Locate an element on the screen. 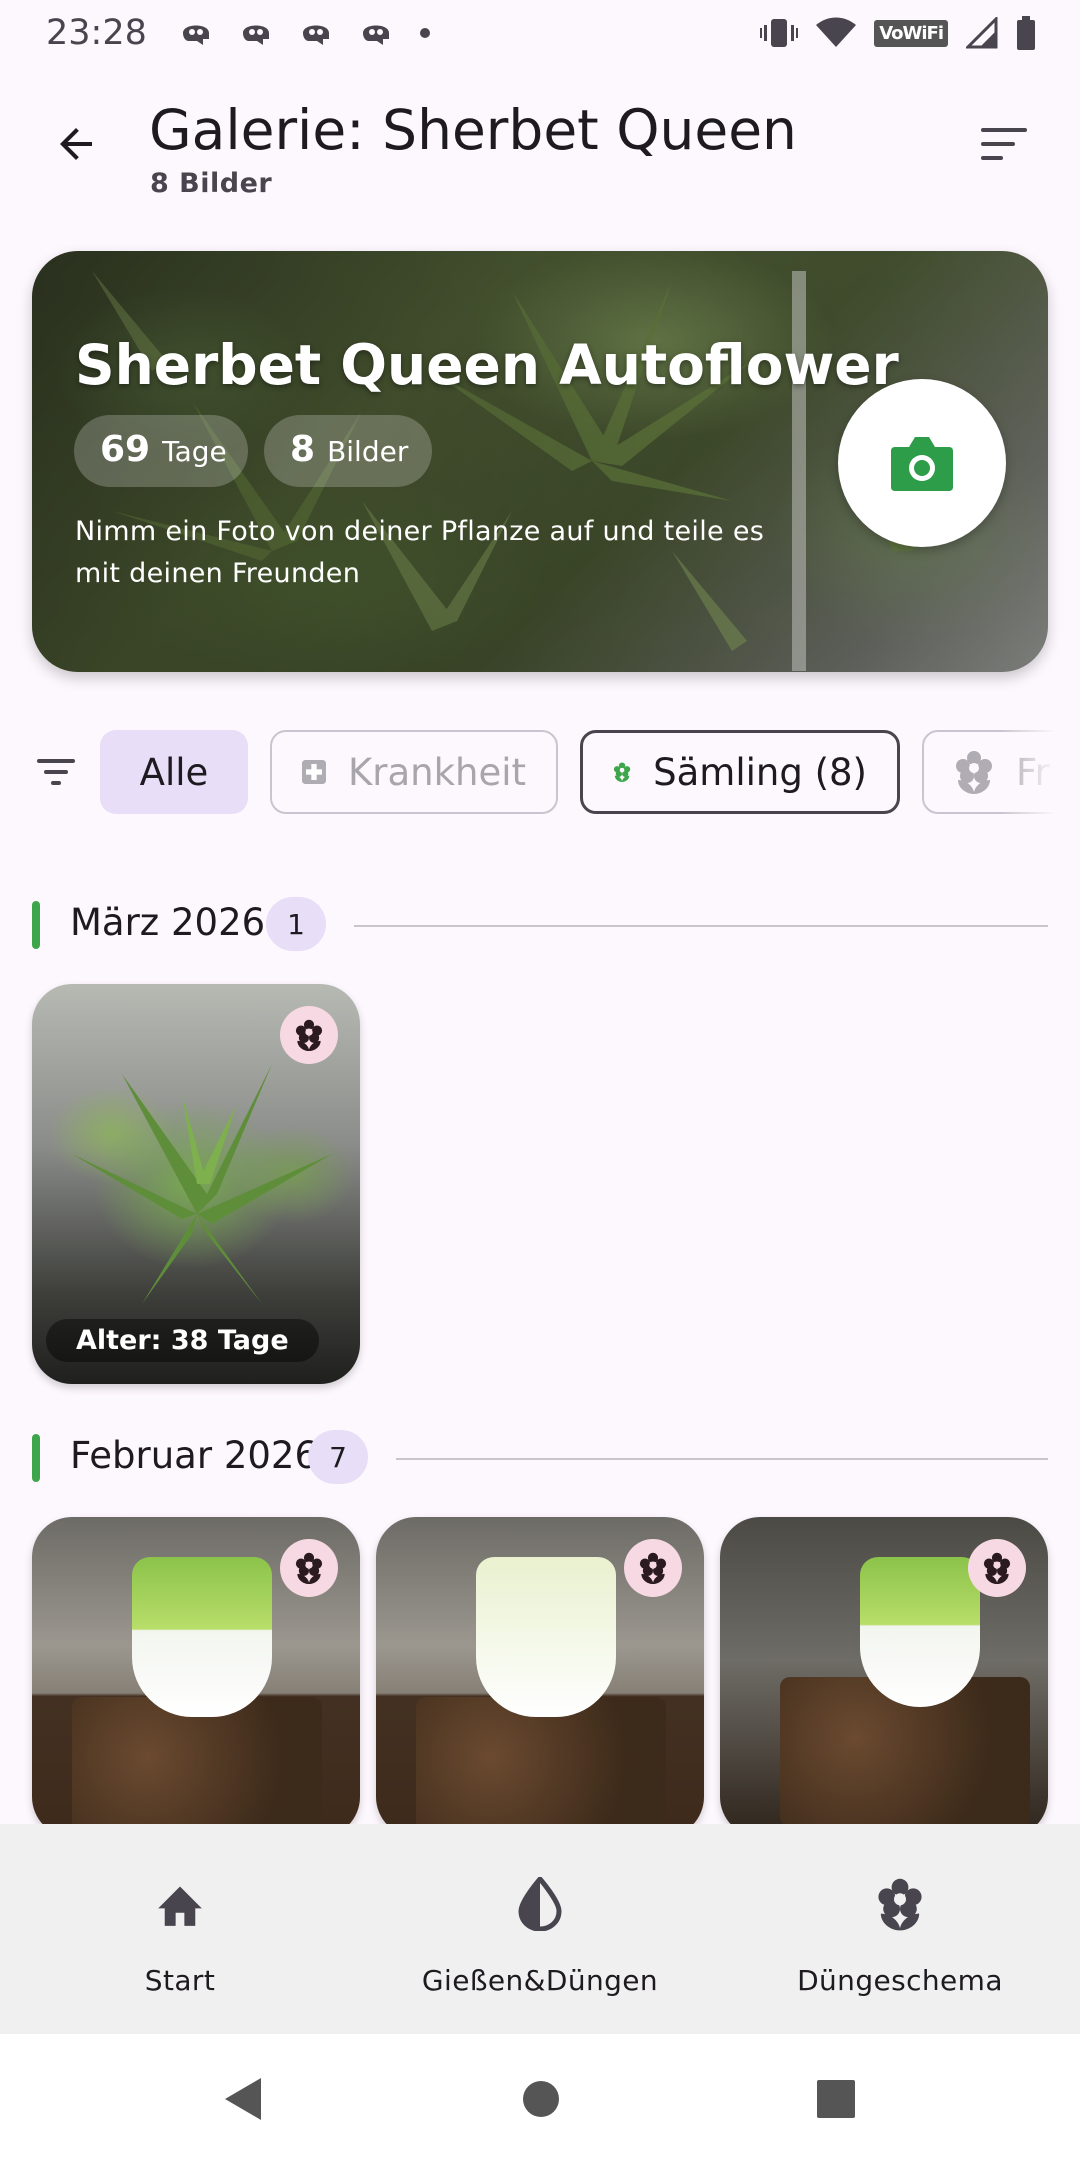 The width and height of the screenshot is (1080, 2160). vowifi-label: VoWiFi is located at coordinates (911, 33).